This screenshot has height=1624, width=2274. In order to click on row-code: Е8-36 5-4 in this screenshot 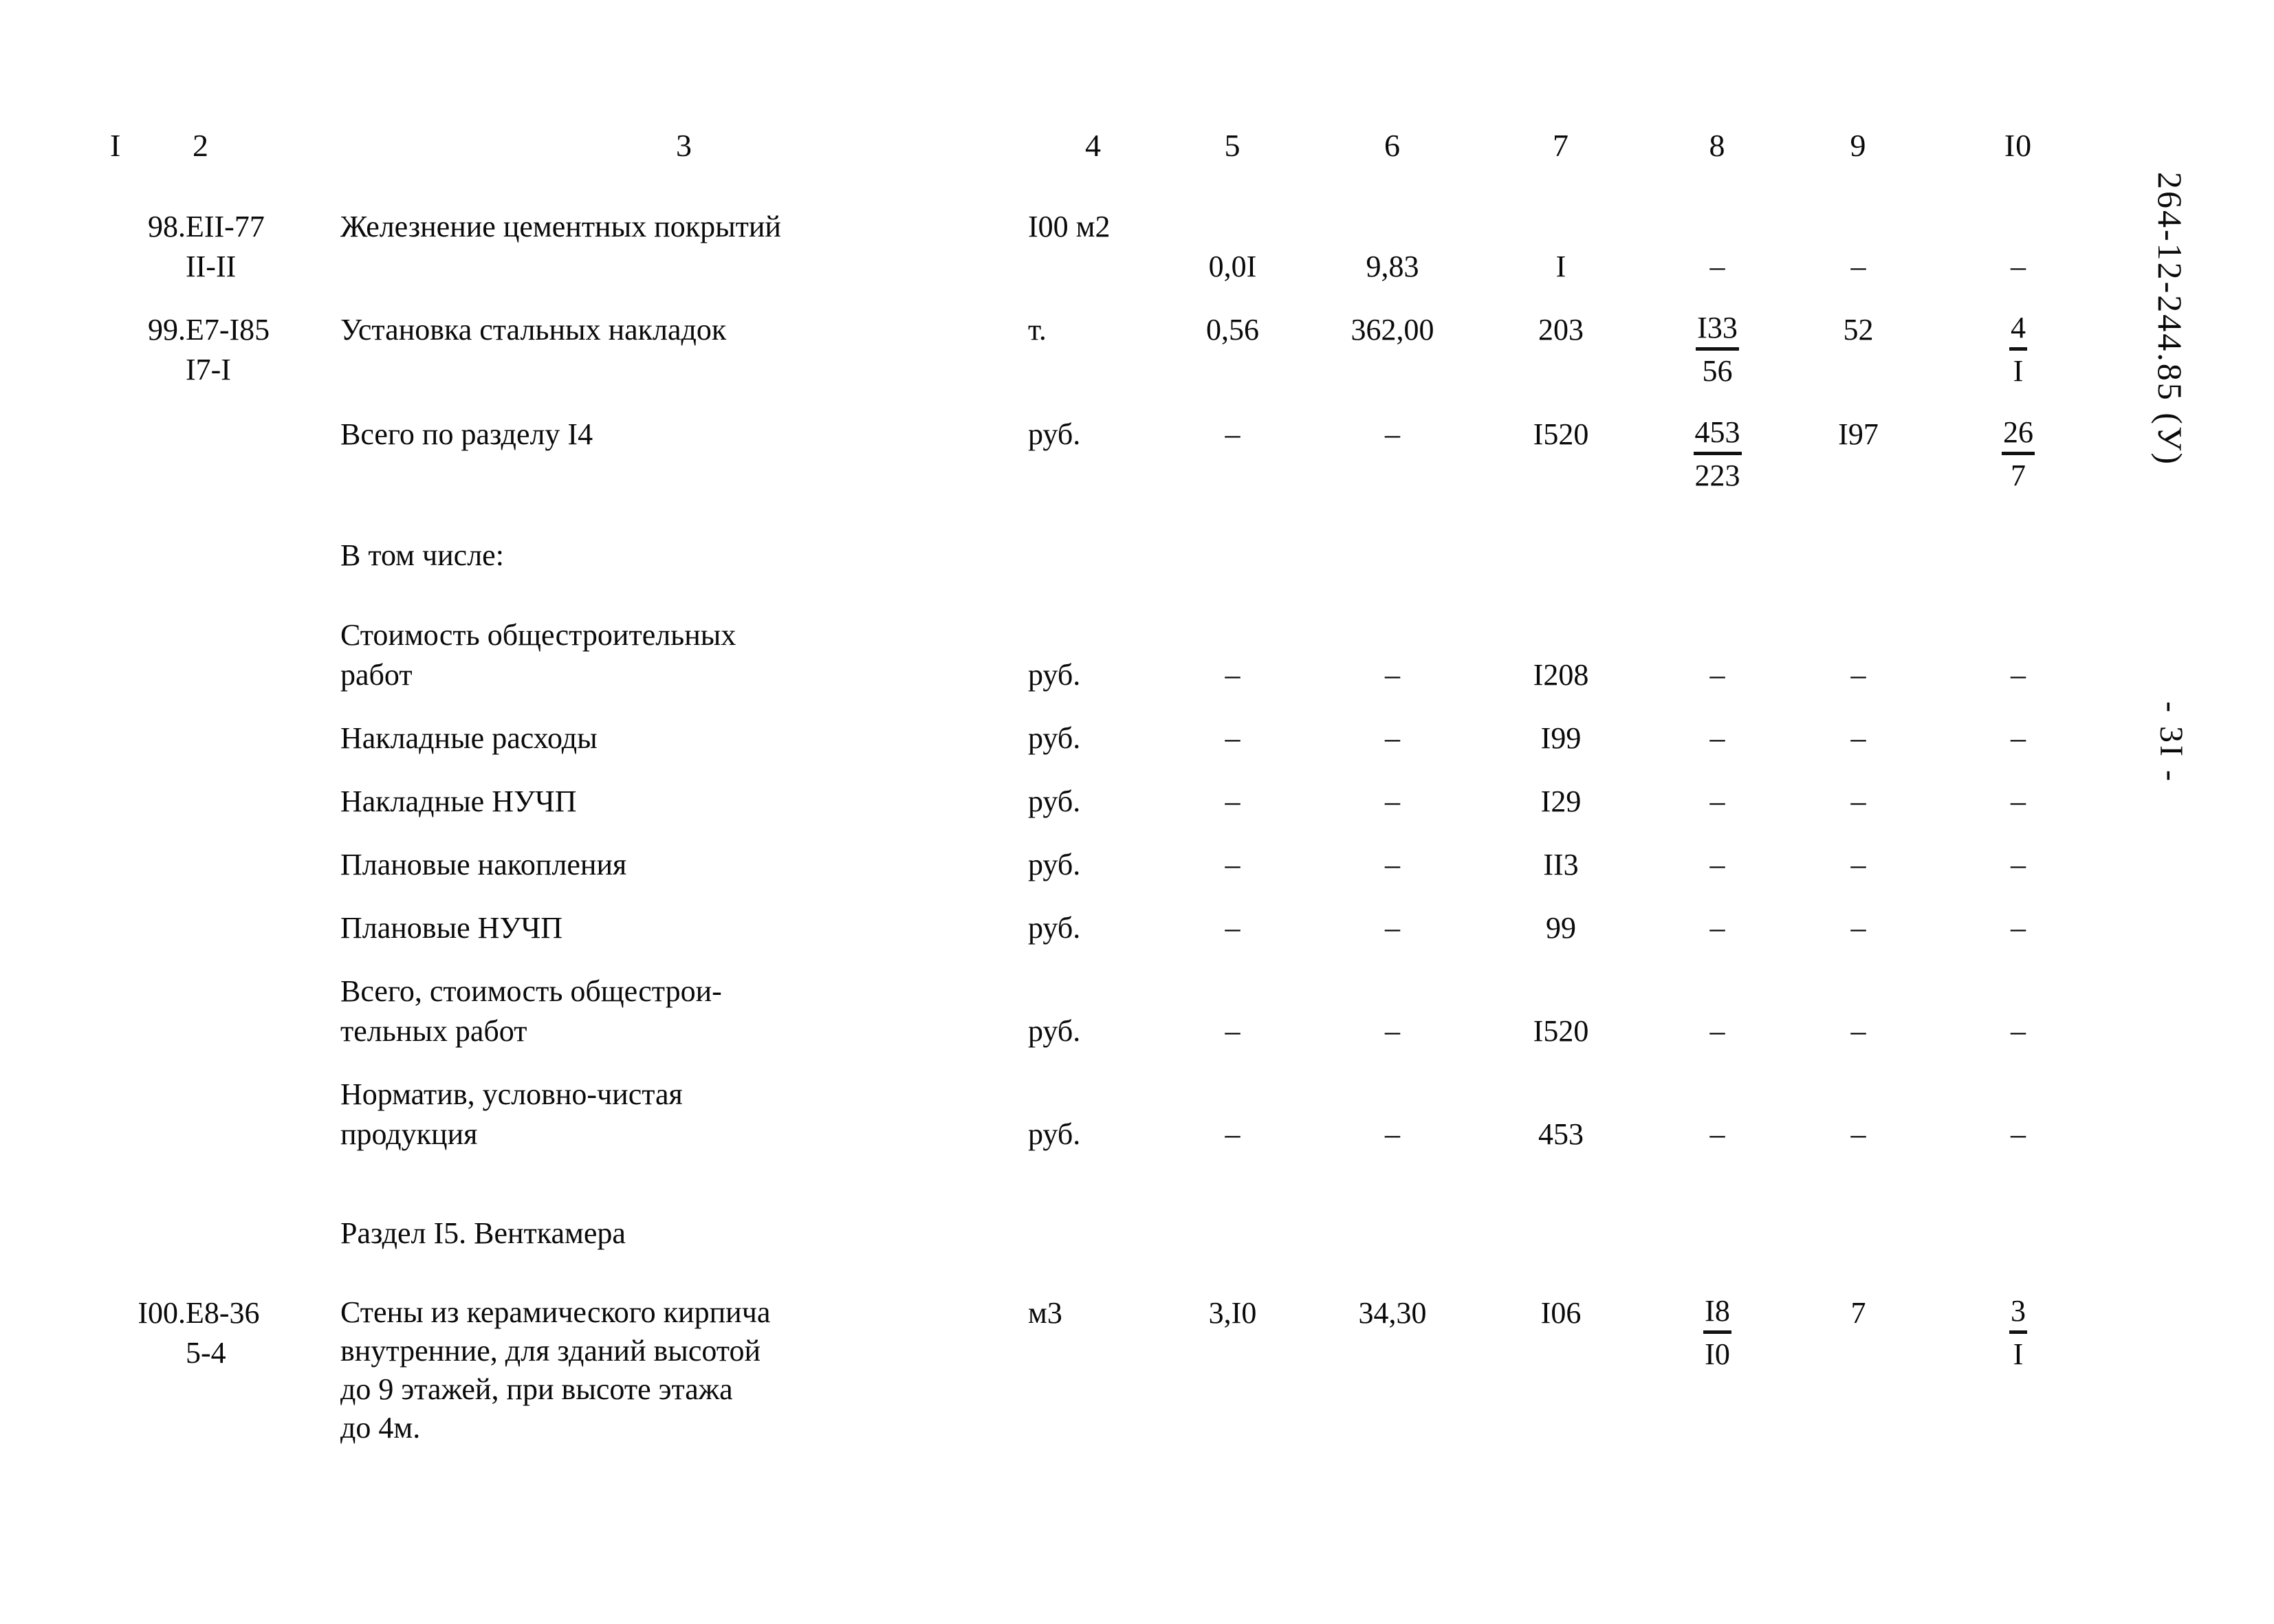, I will do `click(223, 1333)`.